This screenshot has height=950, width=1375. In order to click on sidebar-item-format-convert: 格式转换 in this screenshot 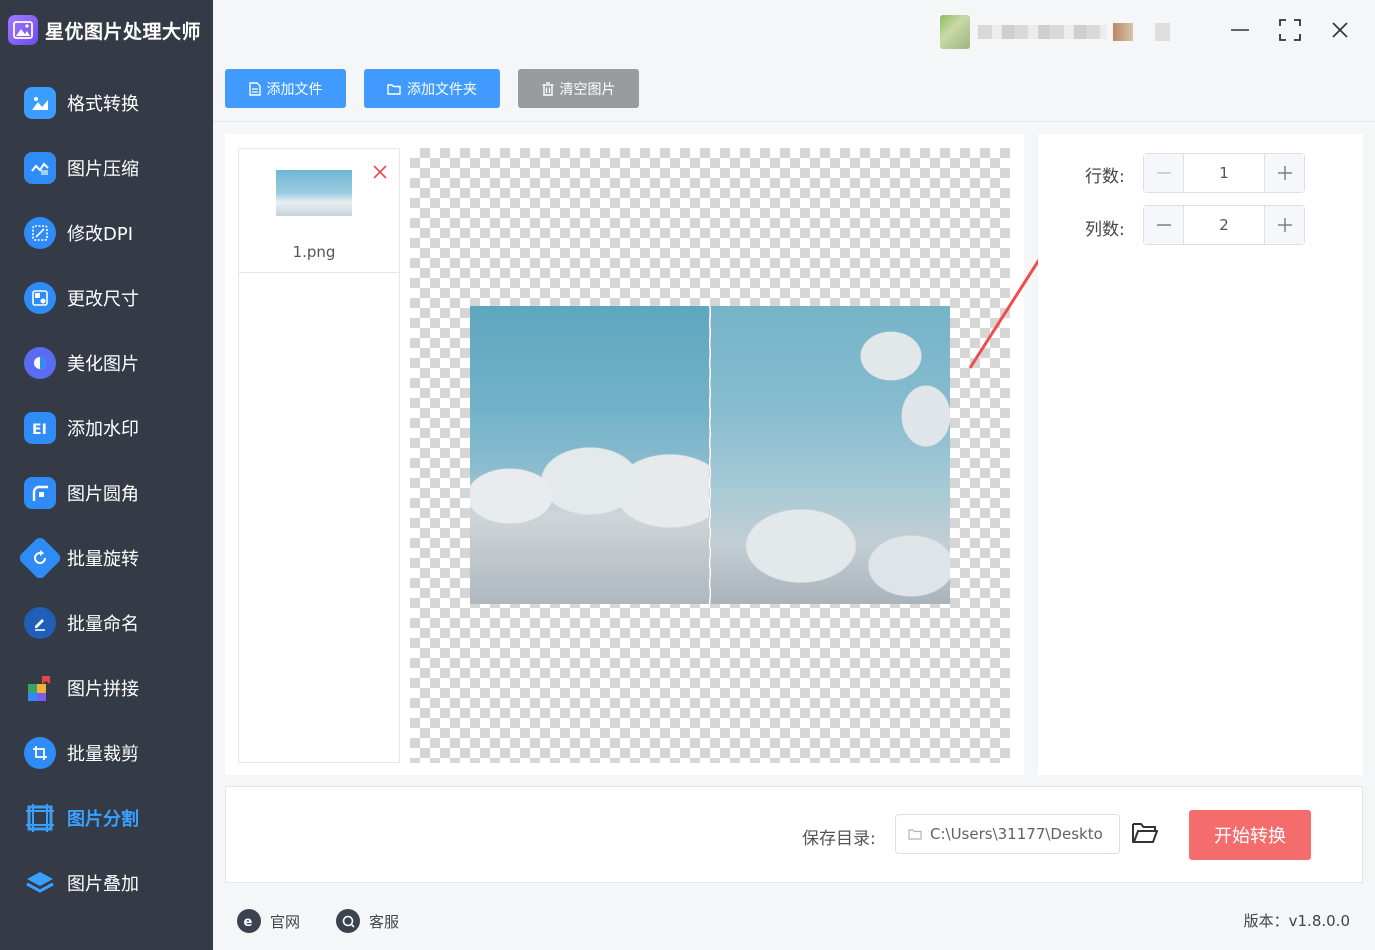, I will do `click(106, 102)`.